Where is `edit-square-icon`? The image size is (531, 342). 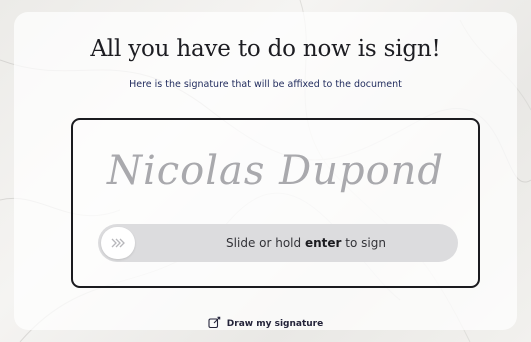 edit-square-icon is located at coordinates (214, 323).